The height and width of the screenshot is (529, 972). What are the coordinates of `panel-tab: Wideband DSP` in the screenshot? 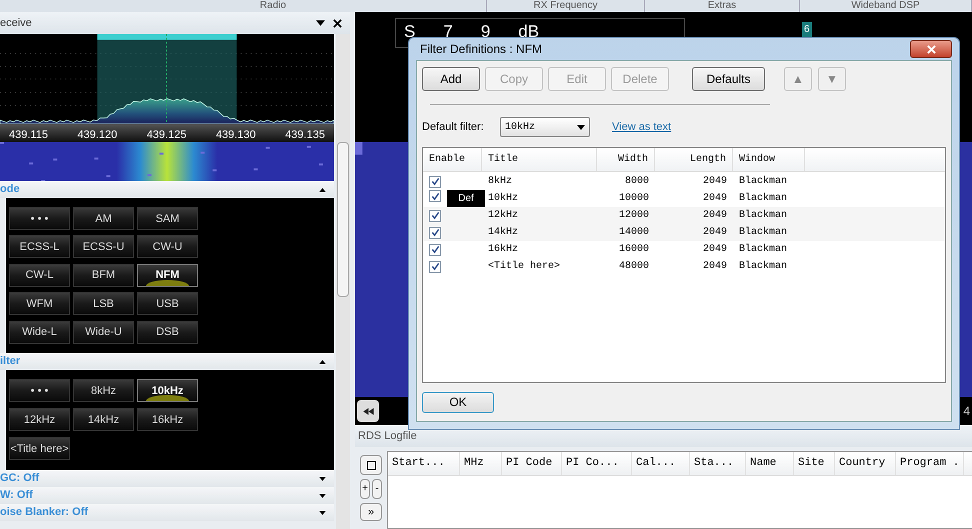 It's located at (886, 6).